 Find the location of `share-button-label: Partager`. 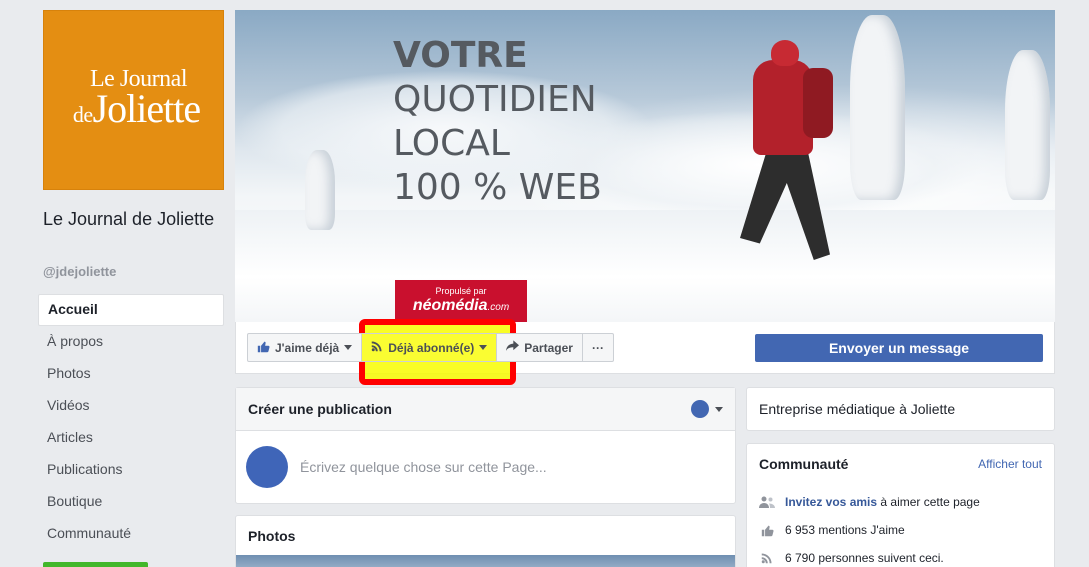

share-button-label: Partager is located at coordinates (548, 347).